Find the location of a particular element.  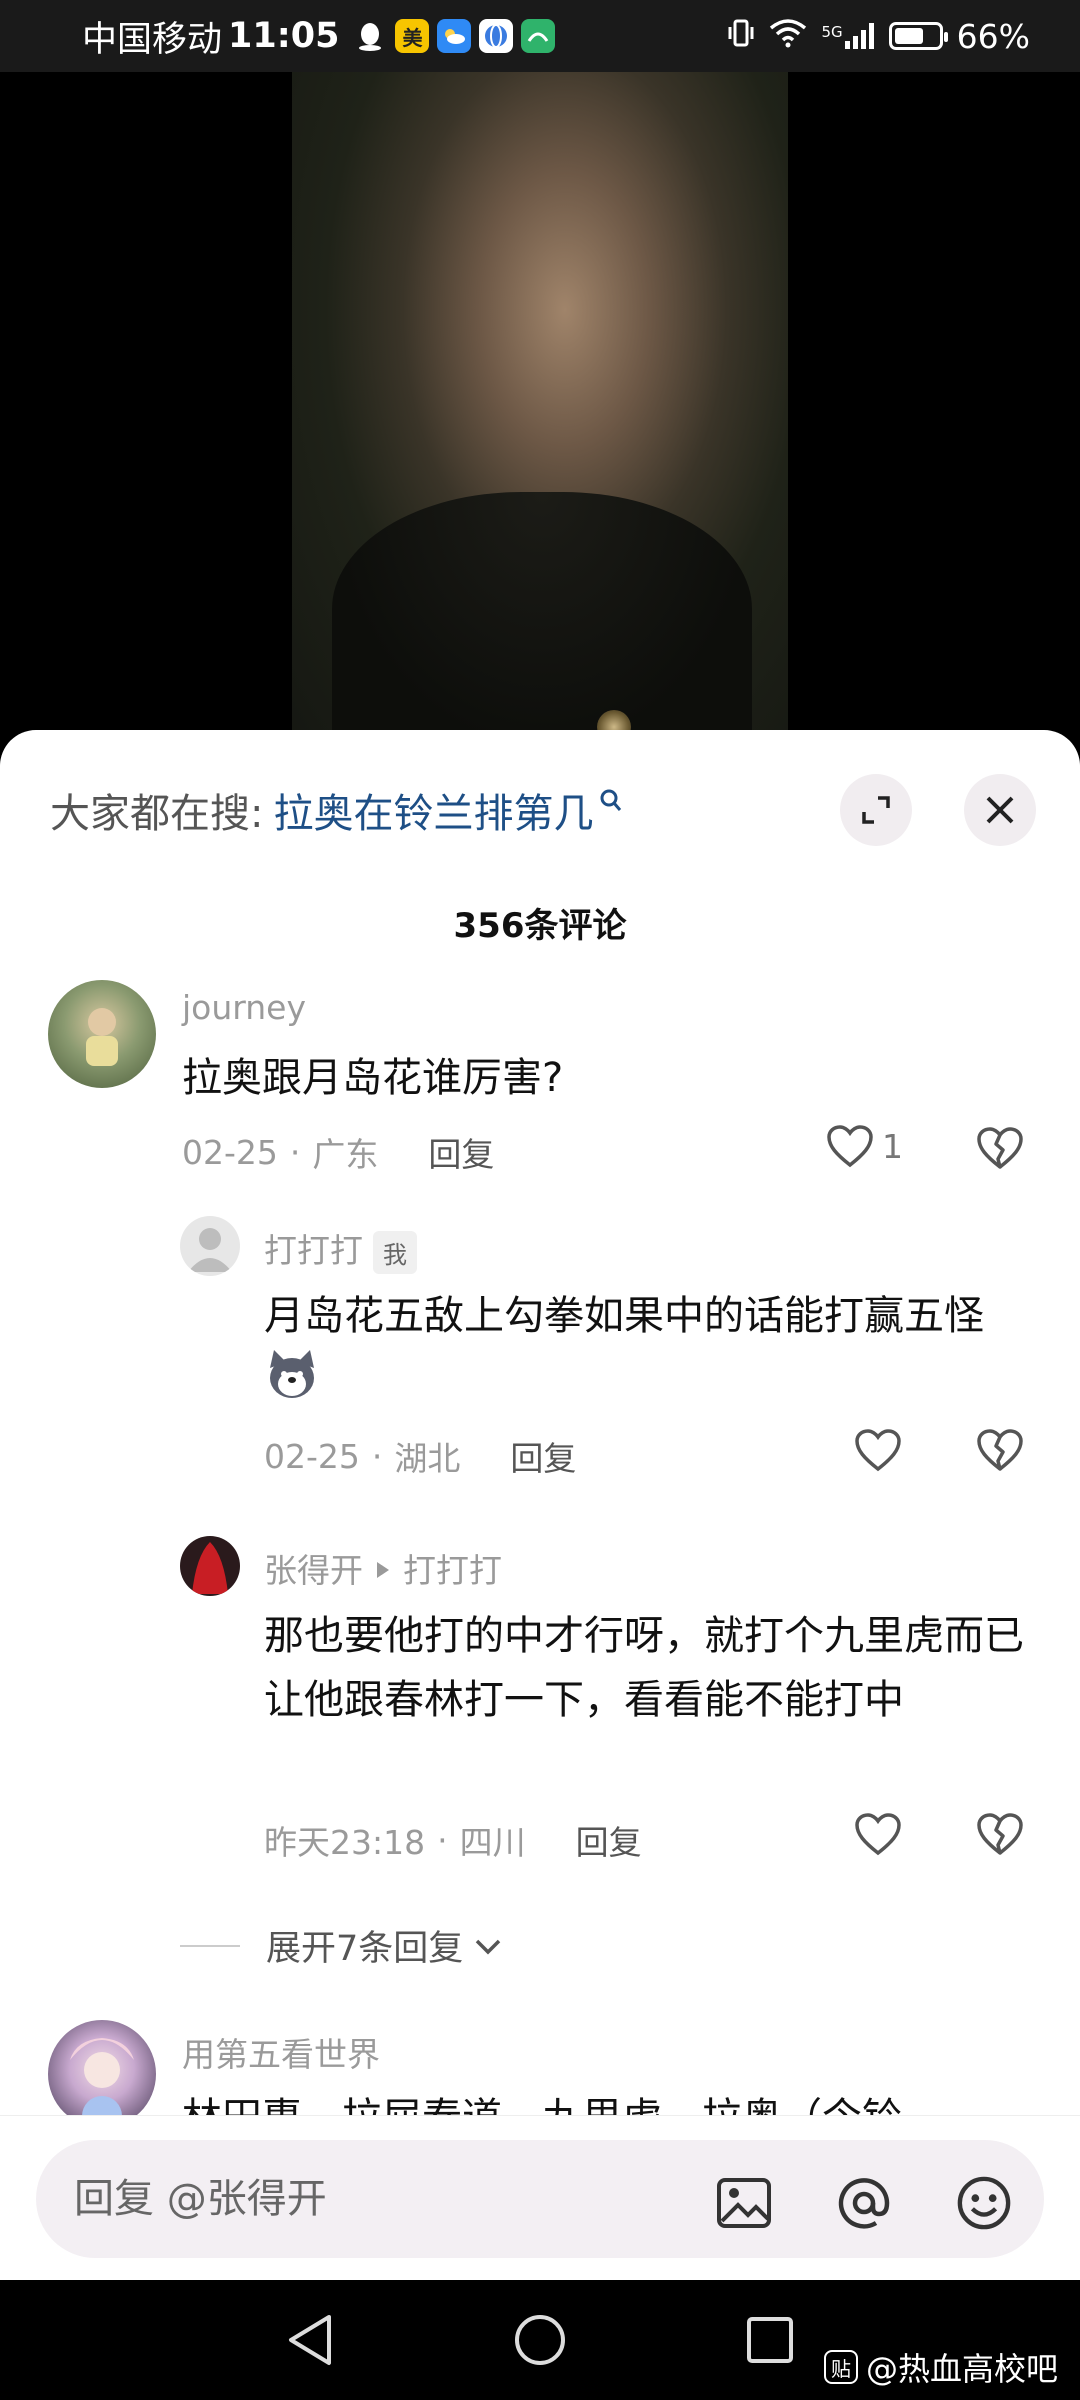

reply-username: 张得开 打打打 is located at coordinates (383, 1568).